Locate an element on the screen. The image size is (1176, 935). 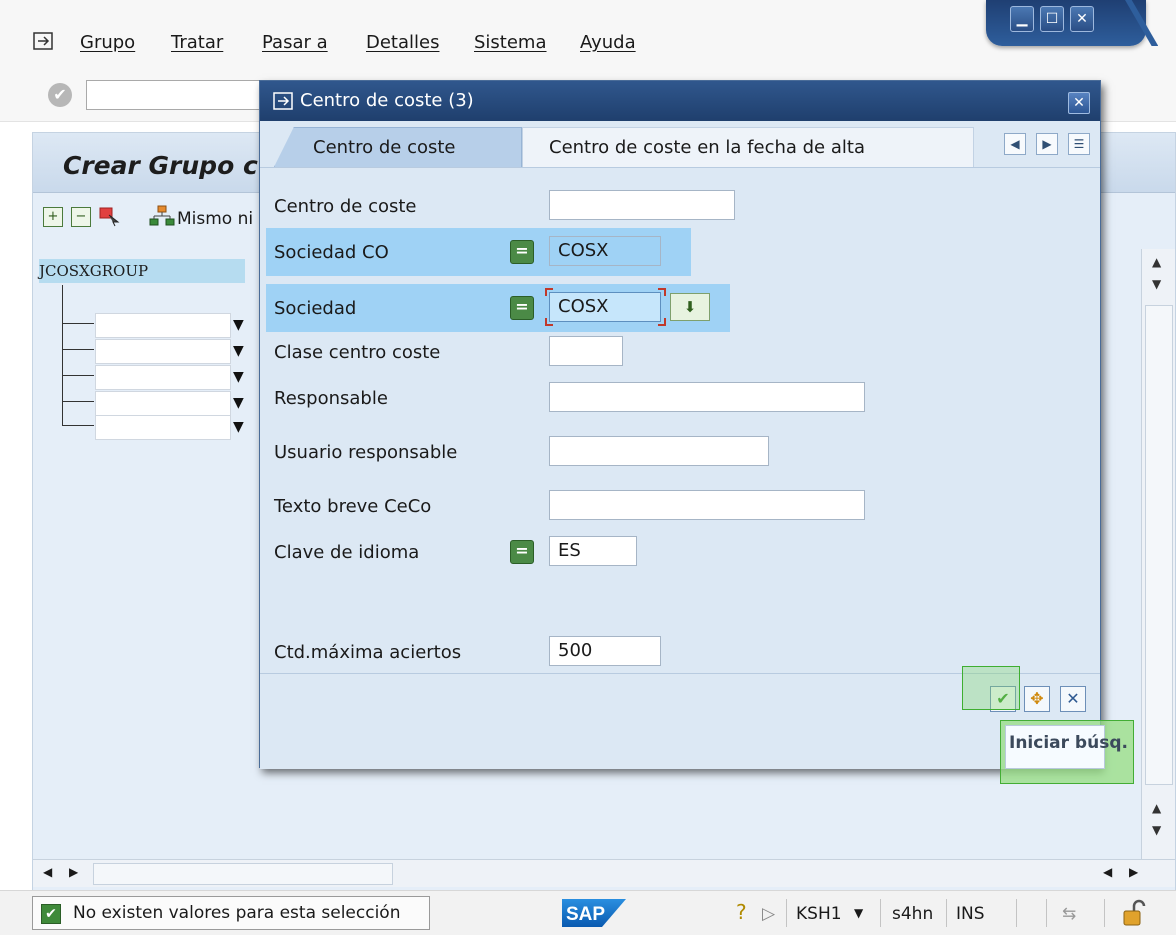
page-title: Crear Grupo c is located at coordinates (160, 165).